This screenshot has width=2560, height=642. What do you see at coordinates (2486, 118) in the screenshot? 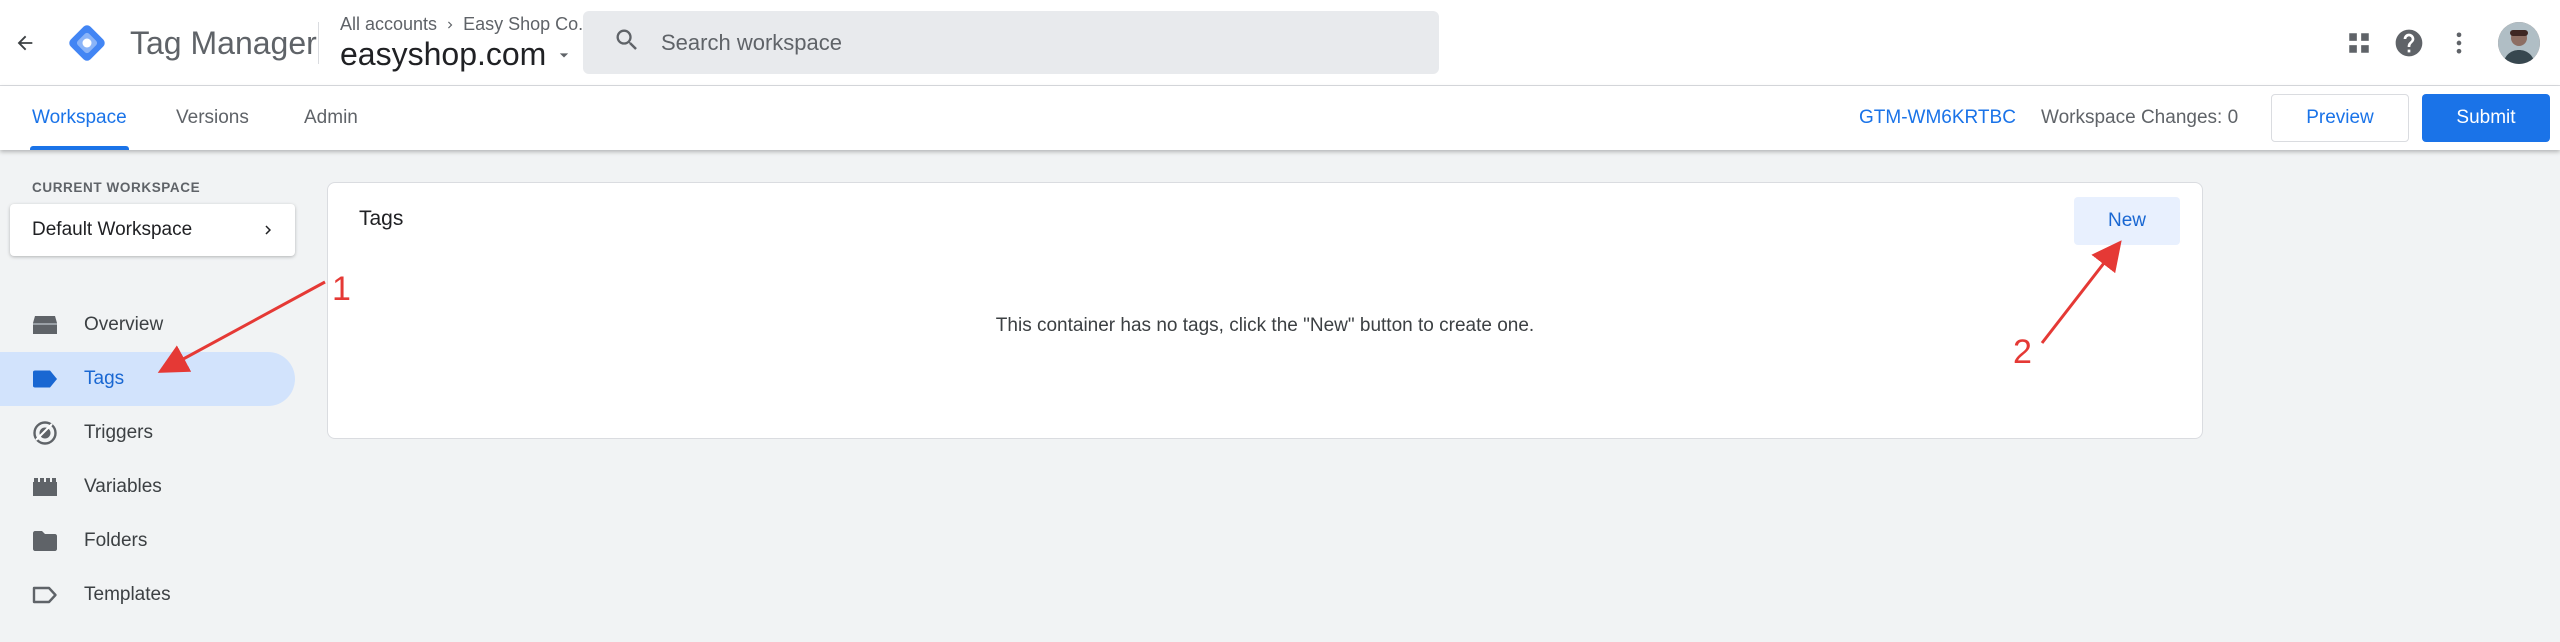
I see `submit-button: Submit` at bounding box center [2486, 118].